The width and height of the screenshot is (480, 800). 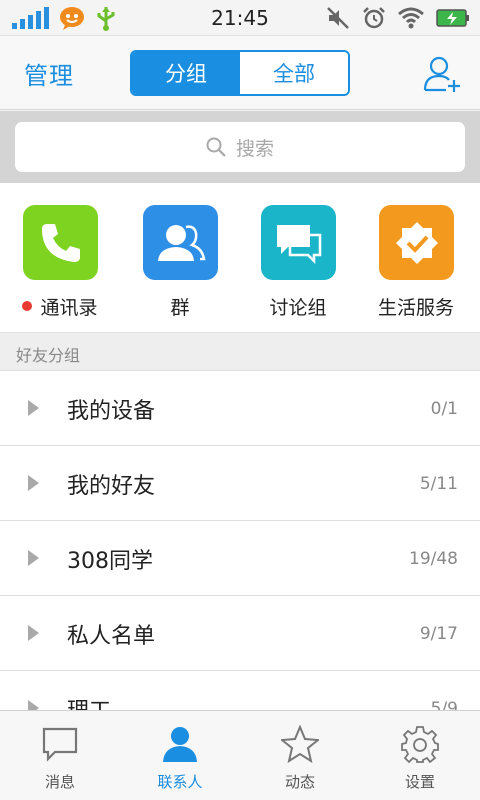 What do you see at coordinates (60, 242) in the screenshot?
I see `phone-icon` at bounding box center [60, 242].